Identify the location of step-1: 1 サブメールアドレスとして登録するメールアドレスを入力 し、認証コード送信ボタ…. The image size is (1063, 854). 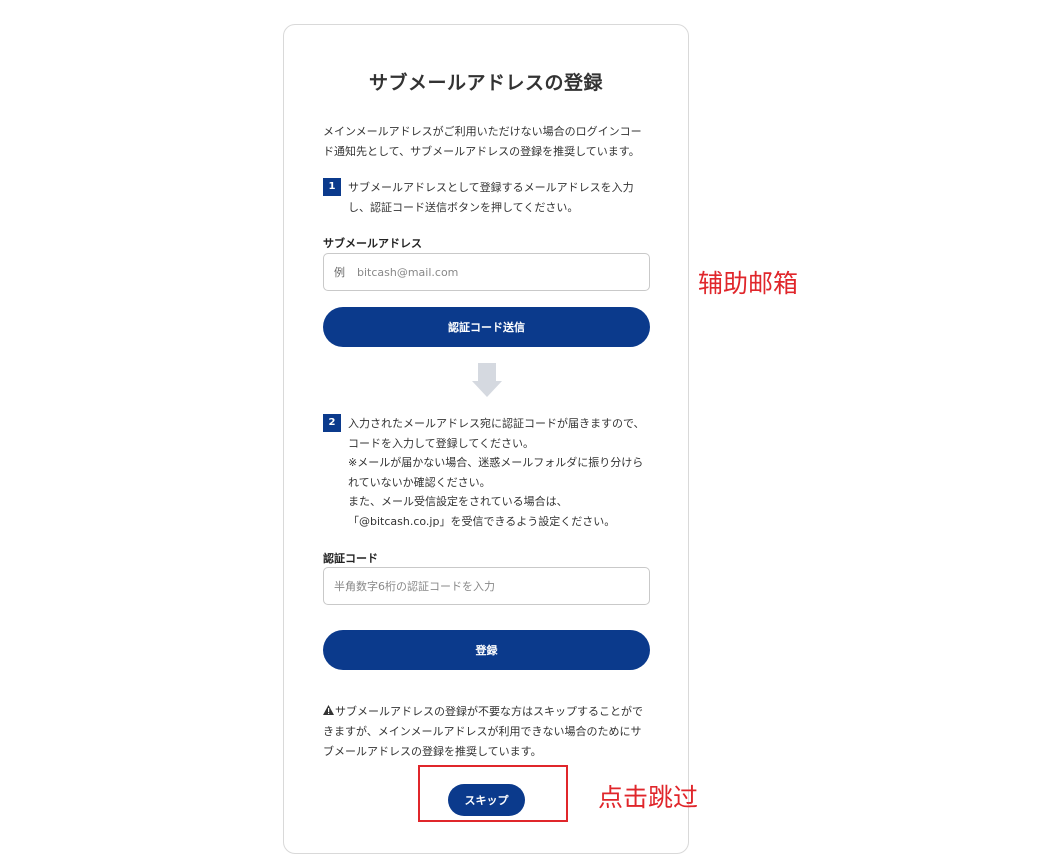
(488, 197).